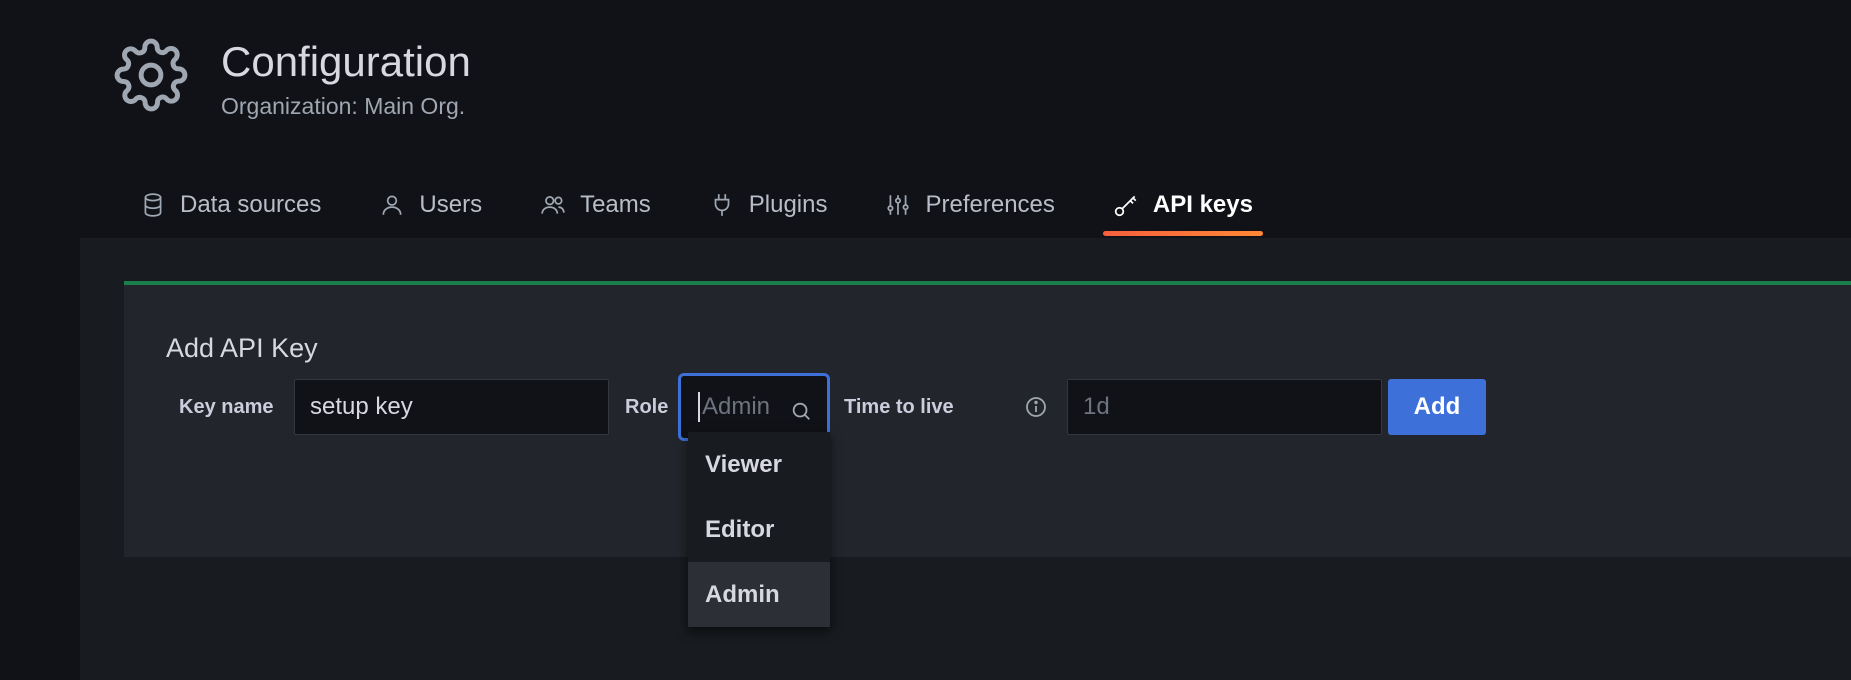 The width and height of the screenshot is (1851, 680). Describe the element at coordinates (451, 204) in the screenshot. I see `tab-label: Users` at that location.